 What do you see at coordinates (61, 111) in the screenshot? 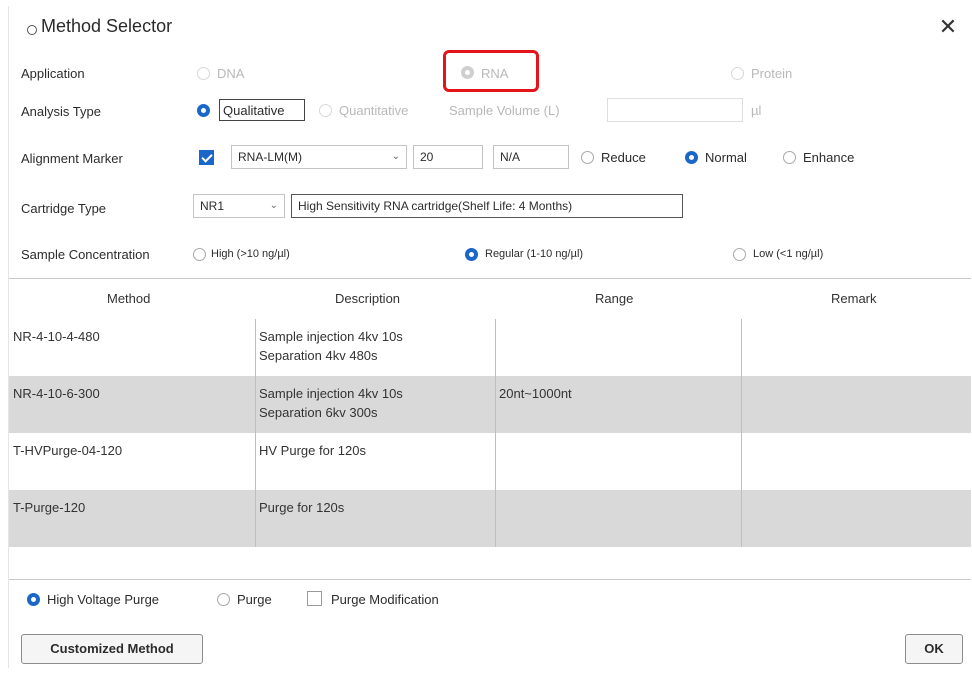
I see `analysis-type-label: Analysis Type` at bounding box center [61, 111].